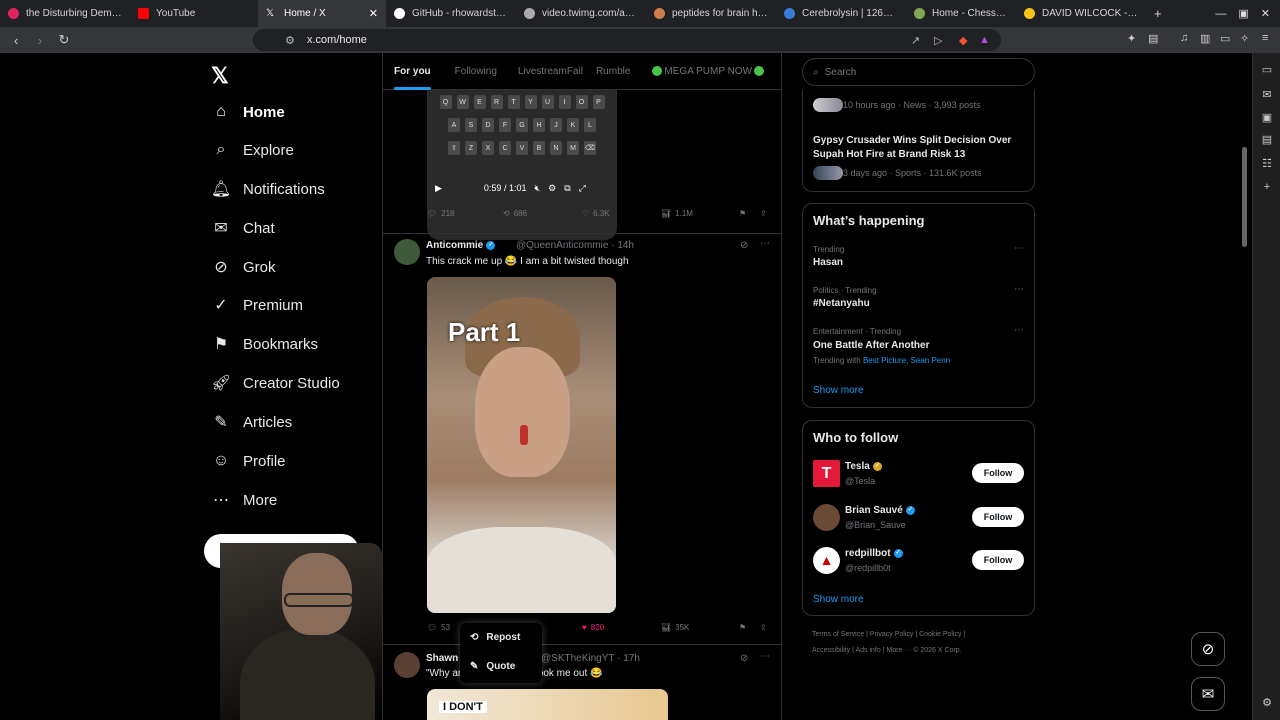  What do you see at coordinates (906, 360) in the screenshot?
I see `trend-related-links: Best Picture, Sean Penn` at bounding box center [906, 360].